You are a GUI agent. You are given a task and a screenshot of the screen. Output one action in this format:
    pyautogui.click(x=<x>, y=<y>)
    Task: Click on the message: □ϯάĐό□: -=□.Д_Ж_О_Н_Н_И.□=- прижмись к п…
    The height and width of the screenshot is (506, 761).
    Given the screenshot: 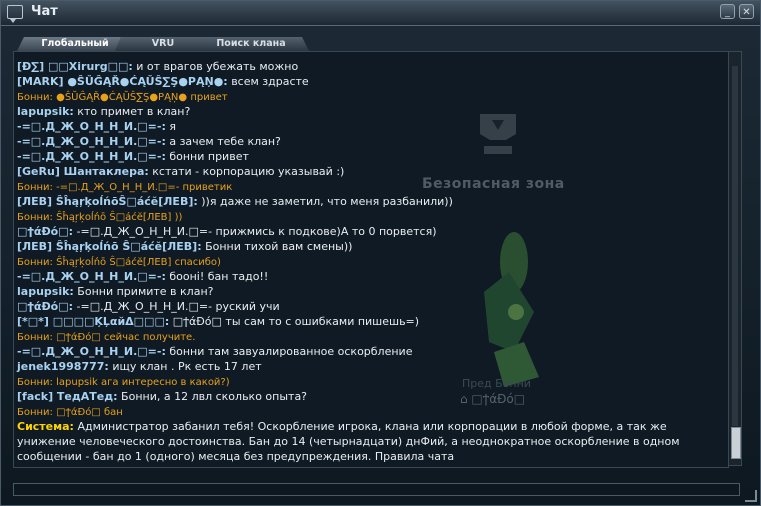 What is the action you would take?
    pyautogui.click(x=367, y=231)
    